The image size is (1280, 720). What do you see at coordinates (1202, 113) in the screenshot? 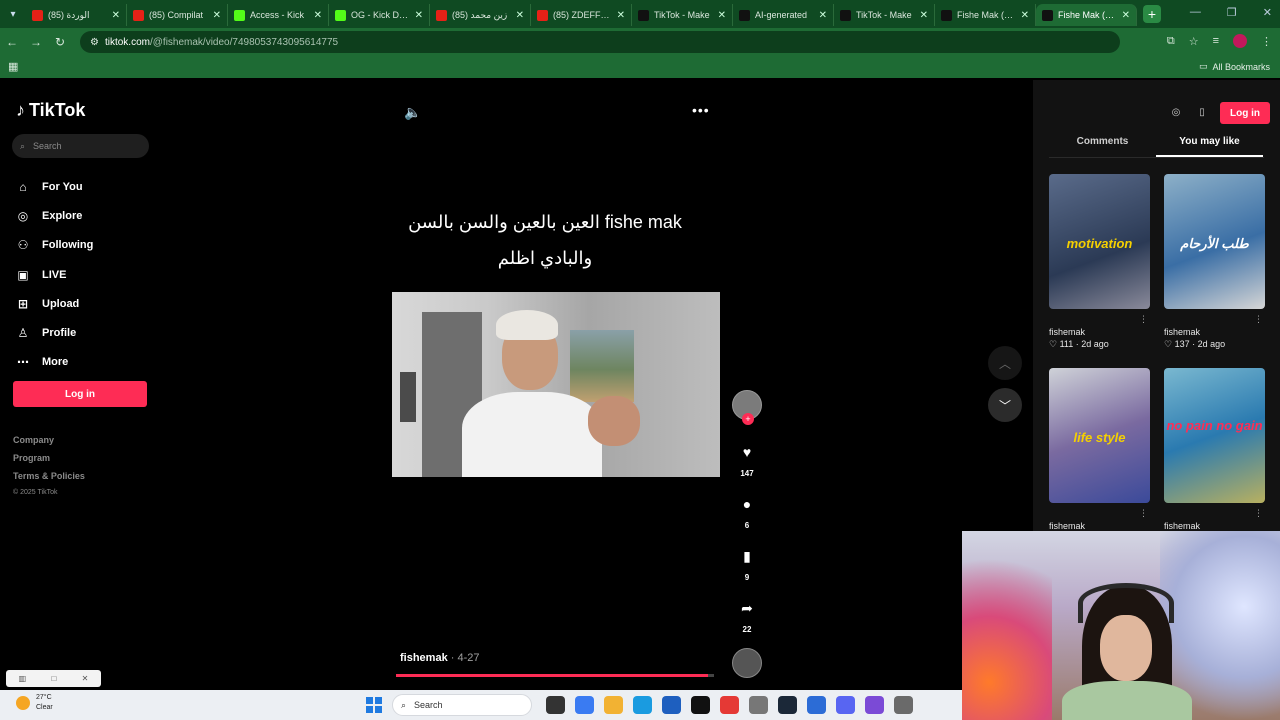
I see `device-icon: ▯` at bounding box center [1202, 113].